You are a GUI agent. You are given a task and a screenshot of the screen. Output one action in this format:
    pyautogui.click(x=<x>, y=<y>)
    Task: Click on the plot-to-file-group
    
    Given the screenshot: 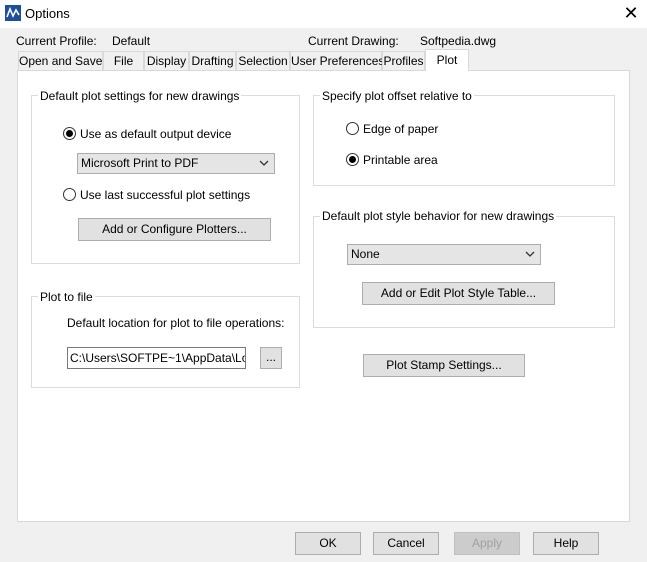 What is the action you would take?
    pyautogui.click(x=165, y=342)
    